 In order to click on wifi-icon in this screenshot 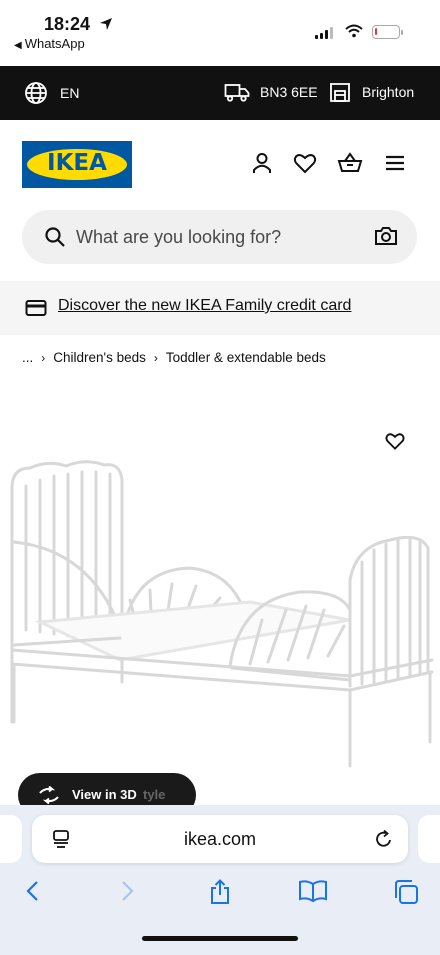, I will do `click(354, 31)`.